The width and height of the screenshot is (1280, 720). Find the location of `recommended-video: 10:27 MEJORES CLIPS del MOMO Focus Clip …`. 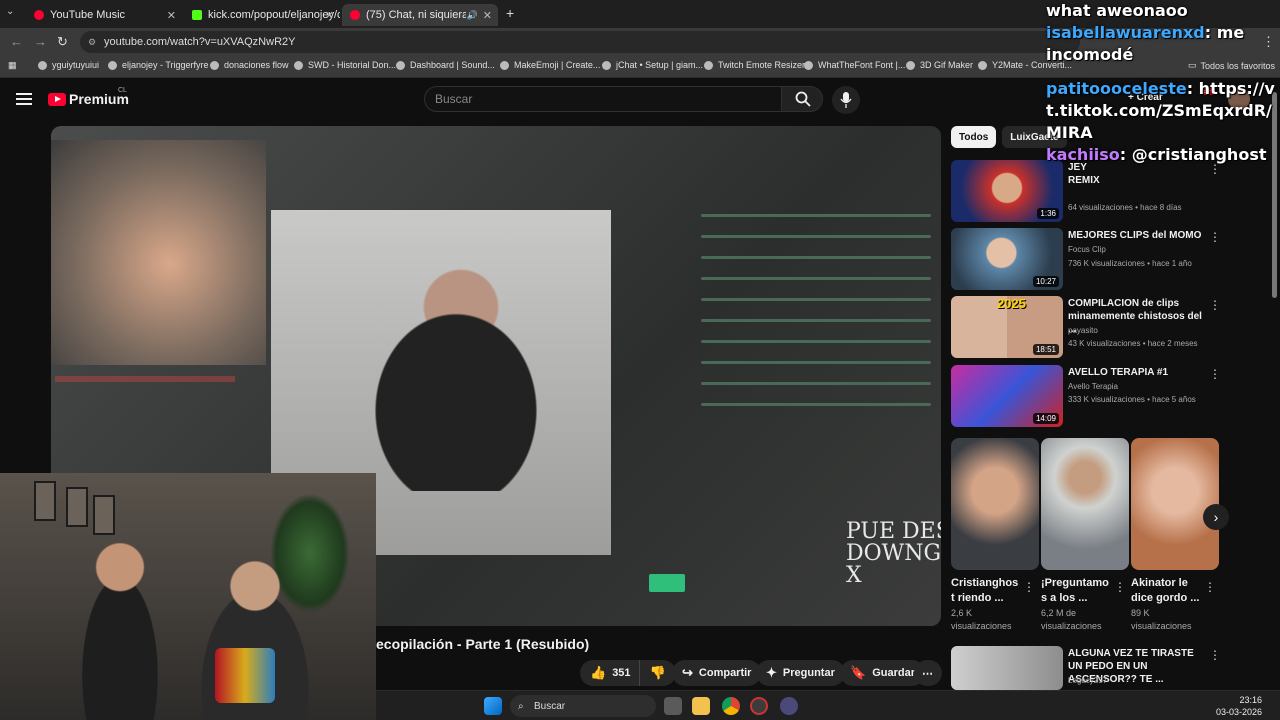

recommended-video: 10:27 MEJORES CLIPS del MOMO Focus Clip … is located at coordinates (1111, 259).